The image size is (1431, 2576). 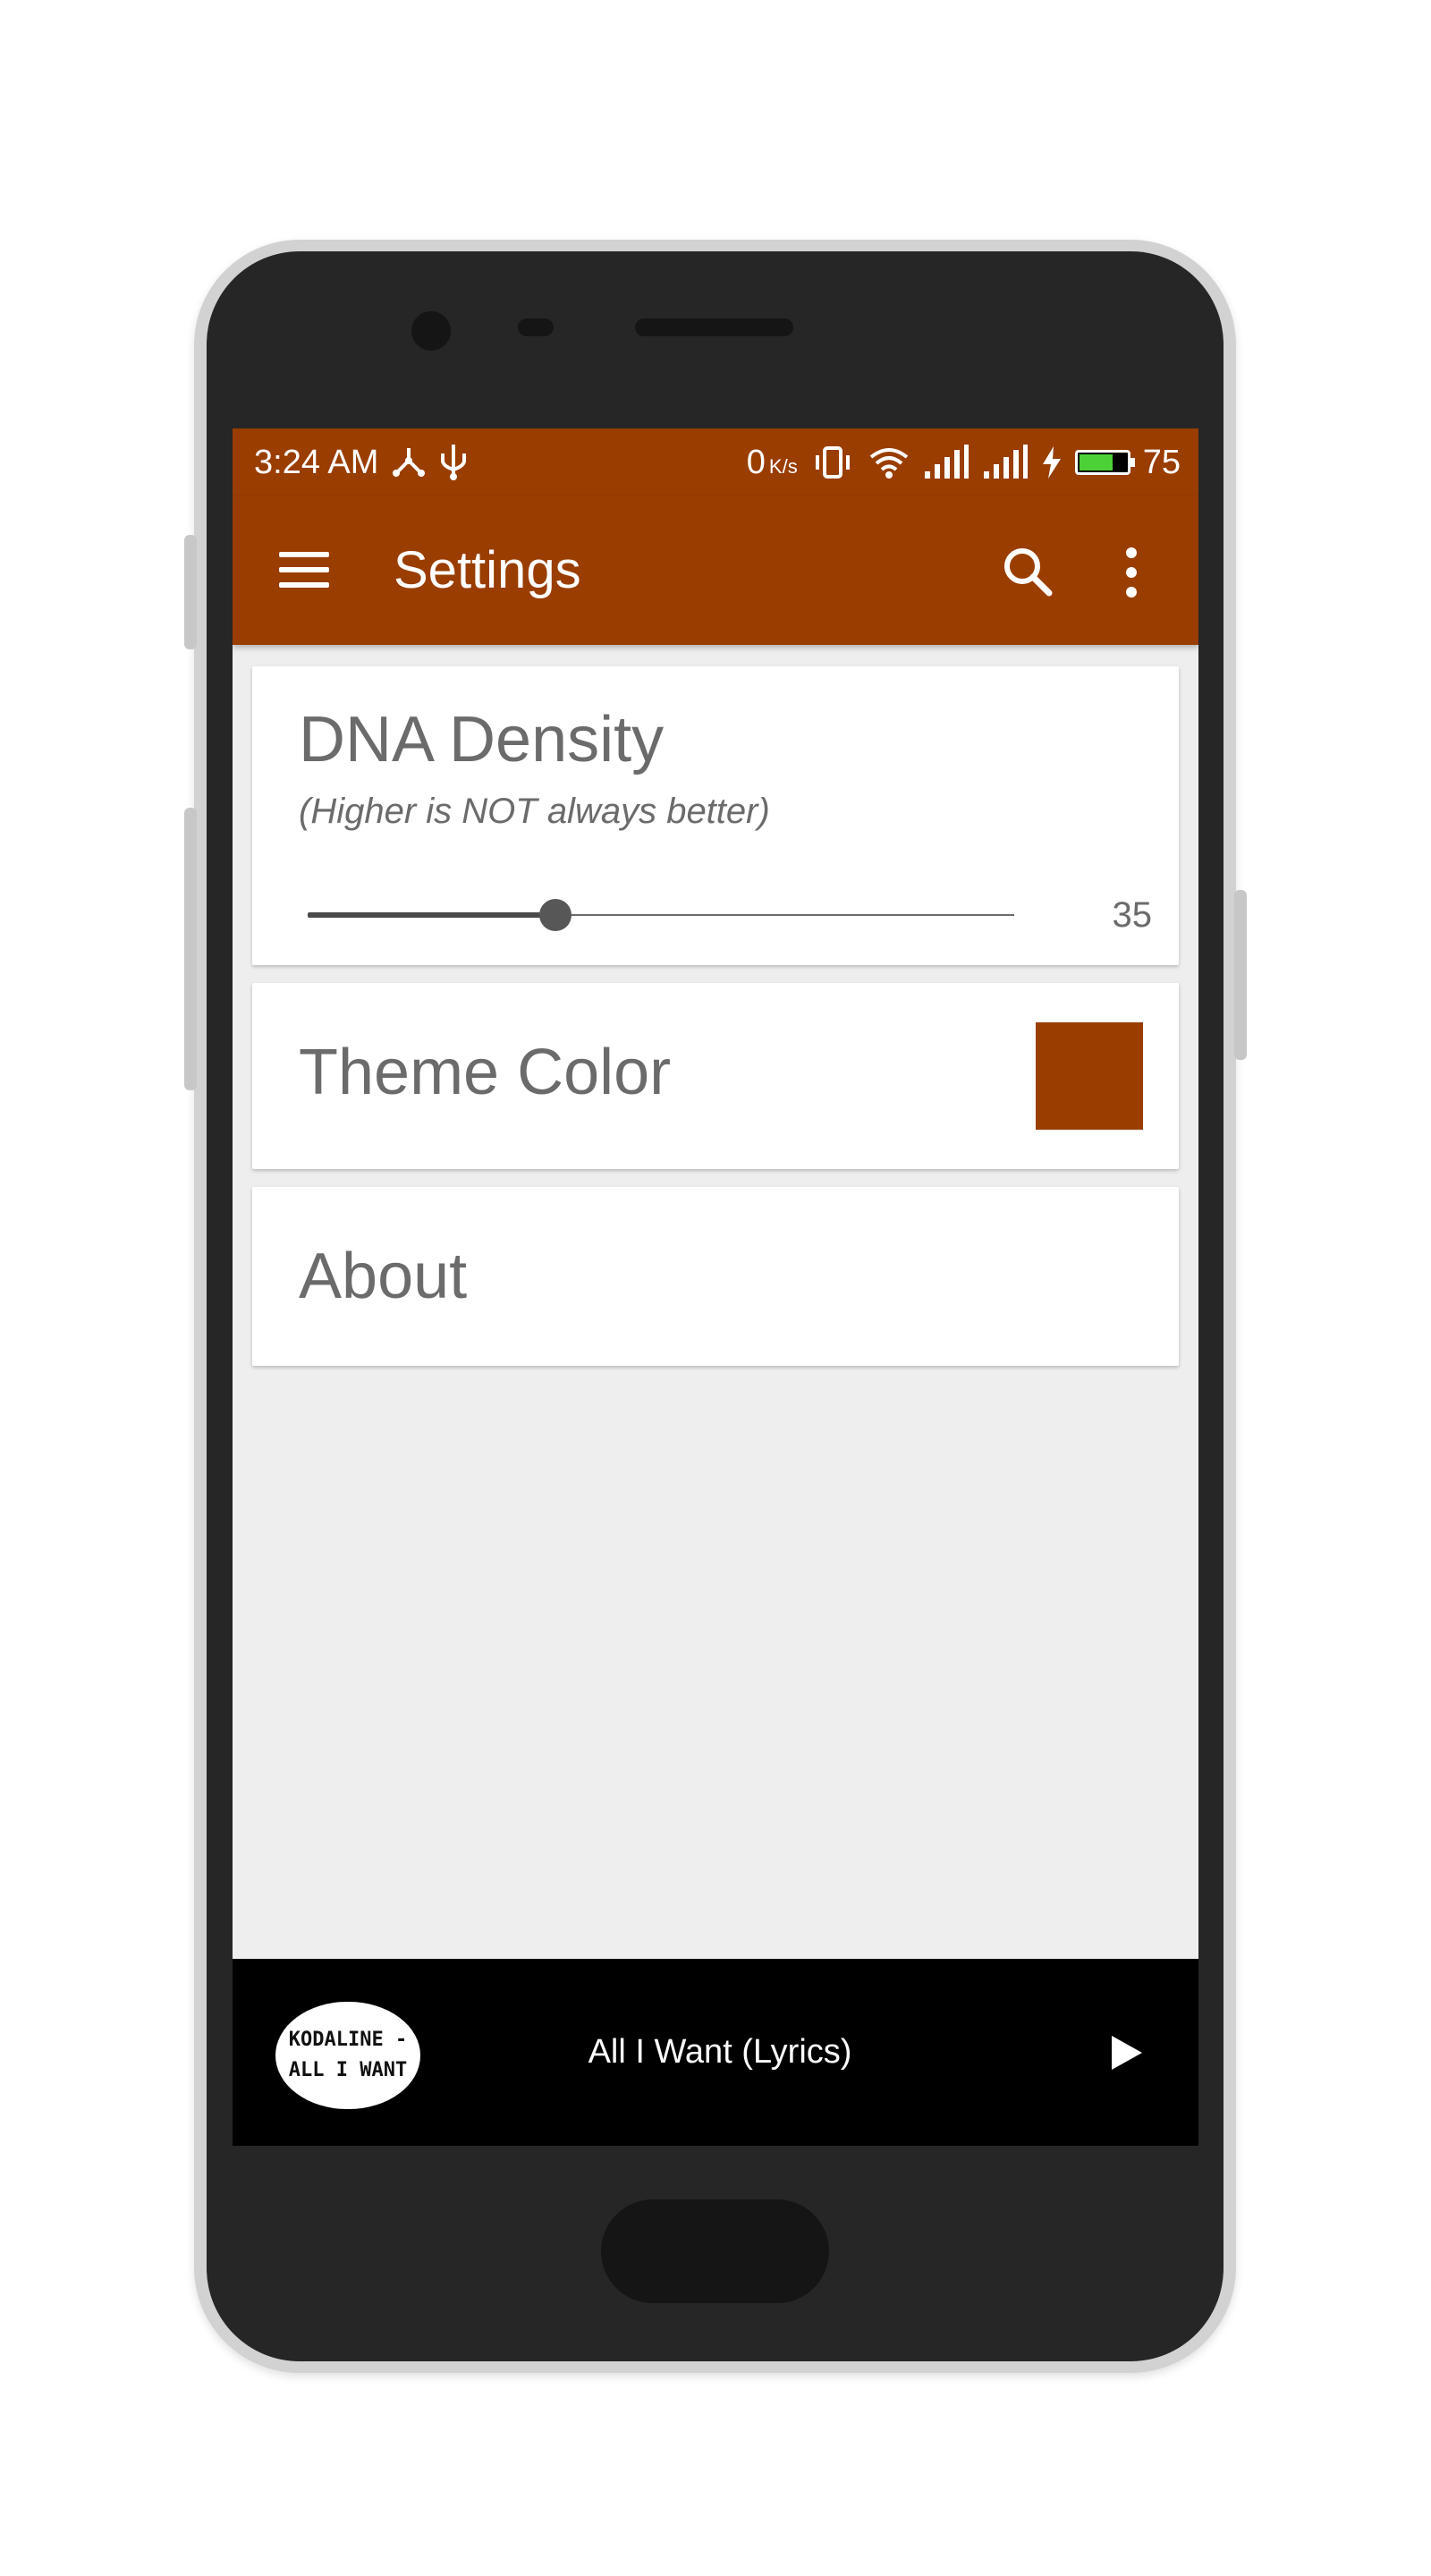 I want to click on battery-level: 75, so click(x=1162, y=462).